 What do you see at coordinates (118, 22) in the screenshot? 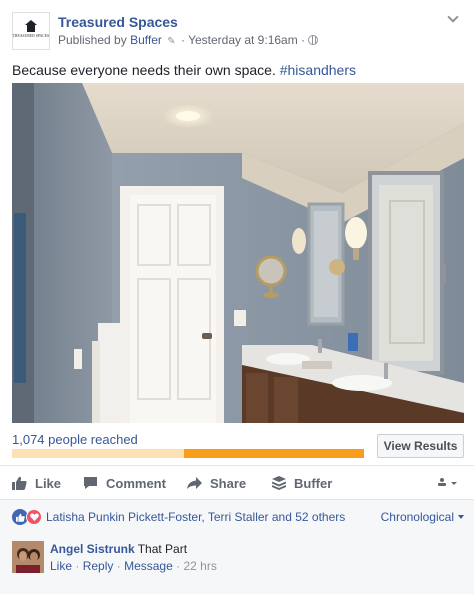
I see `page-name: Treasured Spaces` at bounding box center [118, 22].